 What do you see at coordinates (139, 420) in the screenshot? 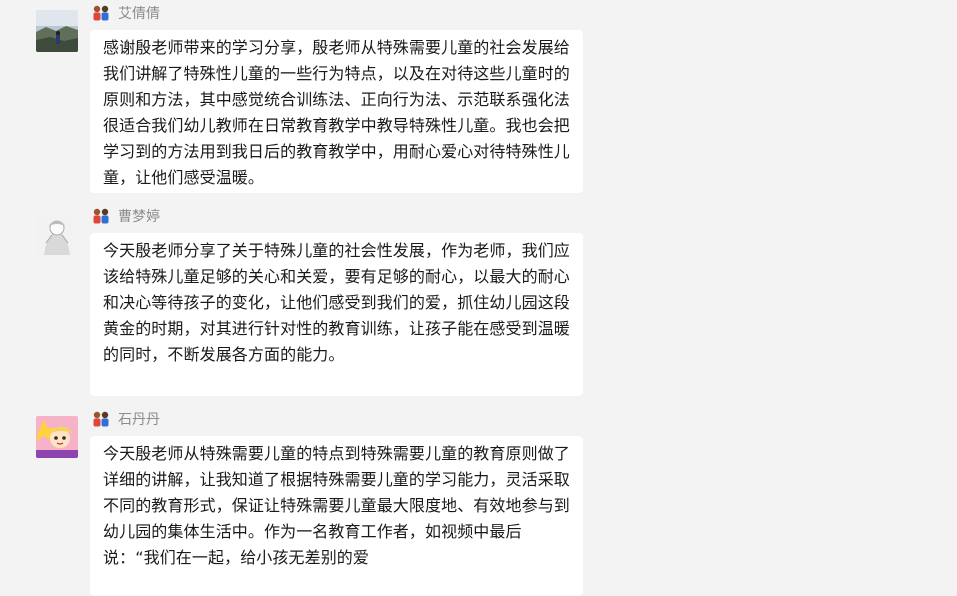
I see `sender-name: 石丹丹` at bounding box center [139, 420].